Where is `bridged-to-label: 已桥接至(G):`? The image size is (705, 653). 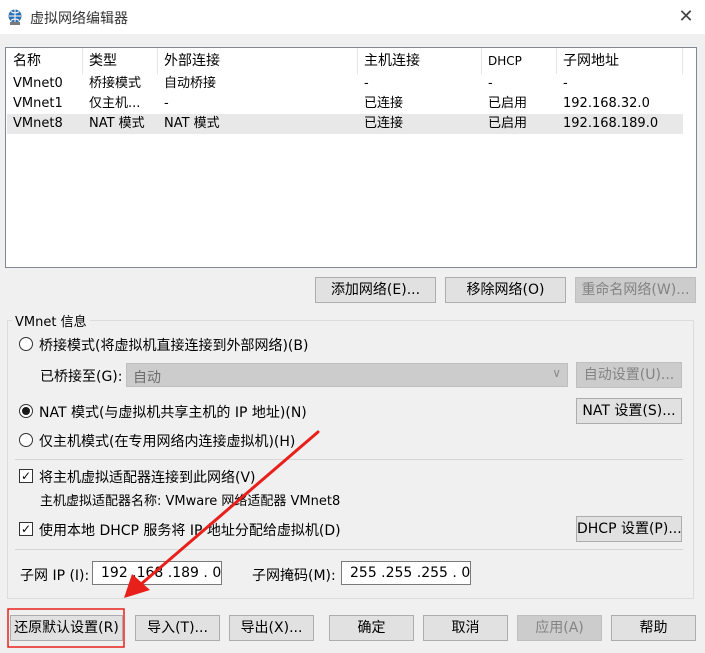
bridged-to-label: 已桥接至(G): is located at coordinates (81, 377).